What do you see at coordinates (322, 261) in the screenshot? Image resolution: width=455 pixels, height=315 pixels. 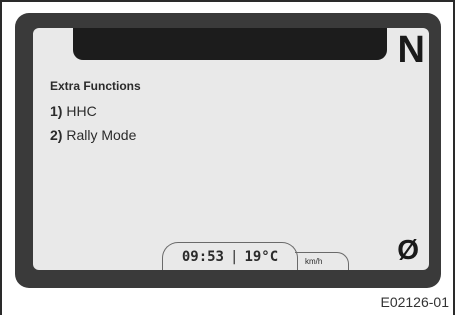 I see `speed-unit-label: km/h` at bounding box center [322, 261].